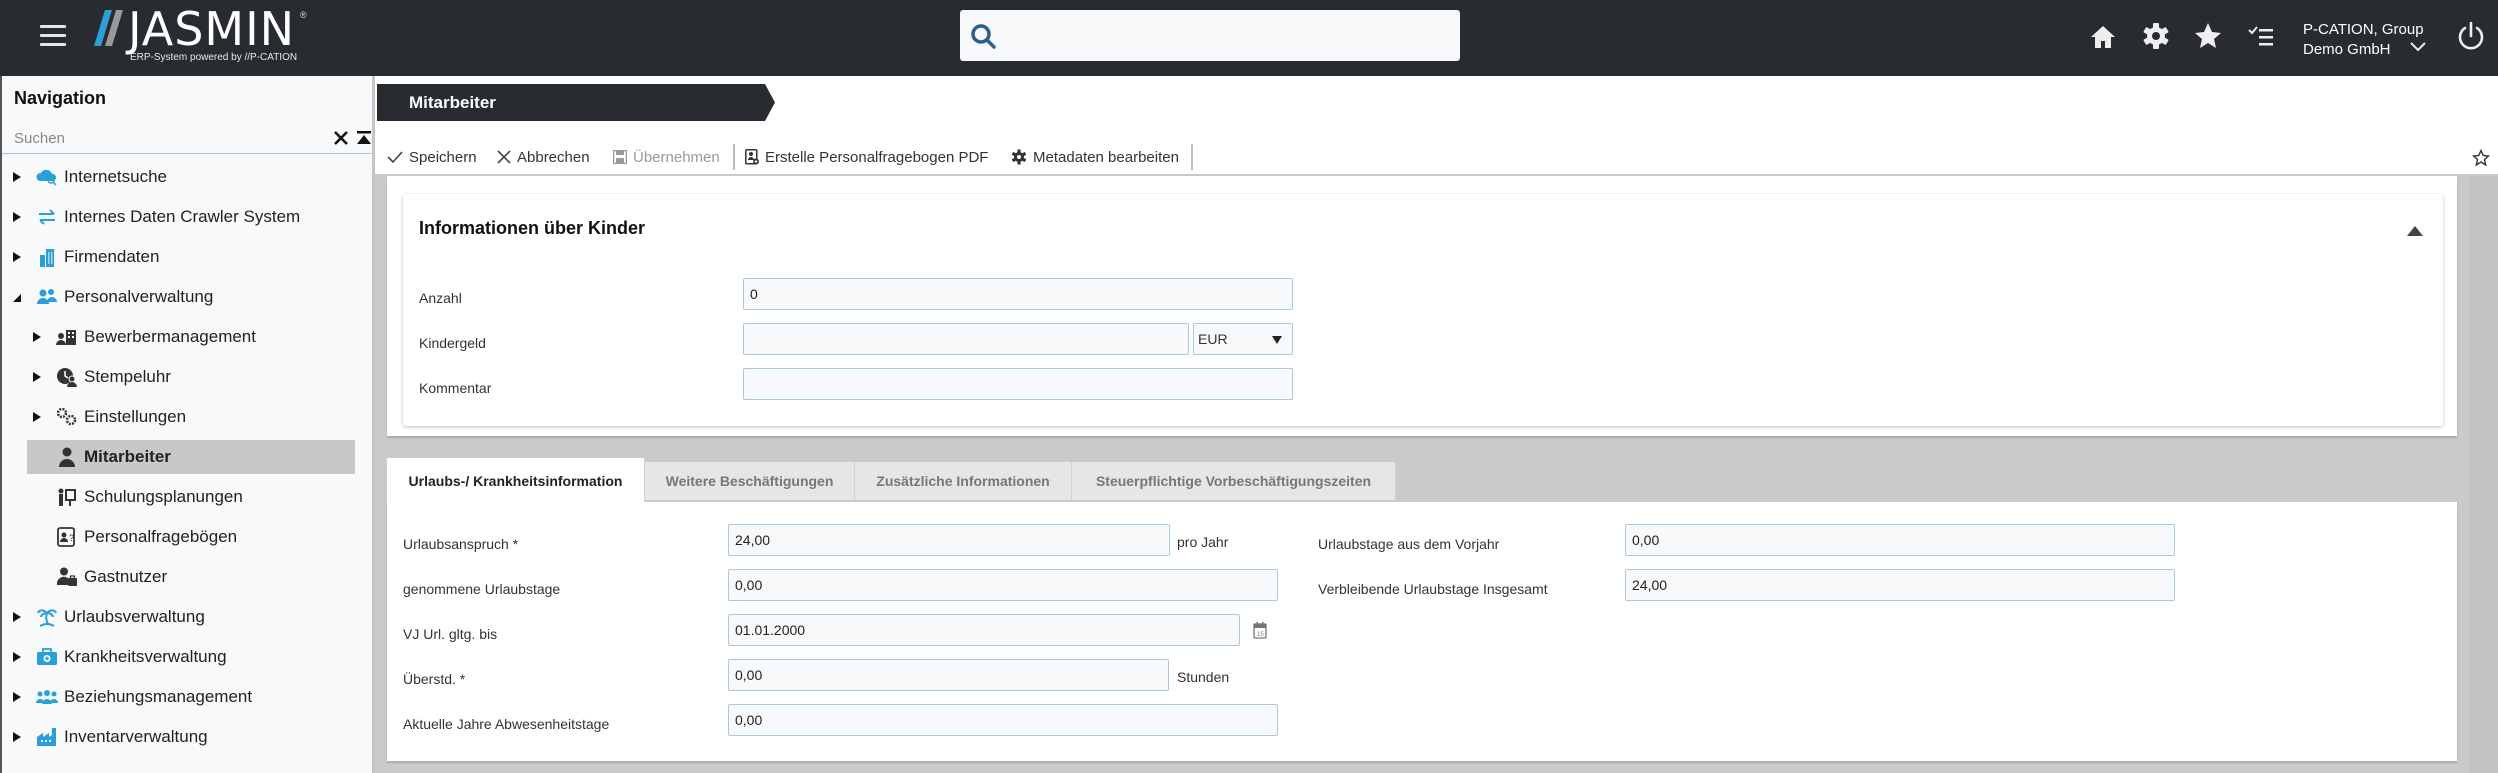 This screenshot has width=2498, height=773. I want to click on nav-item-mitarbeiter: Mitarbeiter, so click(191, 457).